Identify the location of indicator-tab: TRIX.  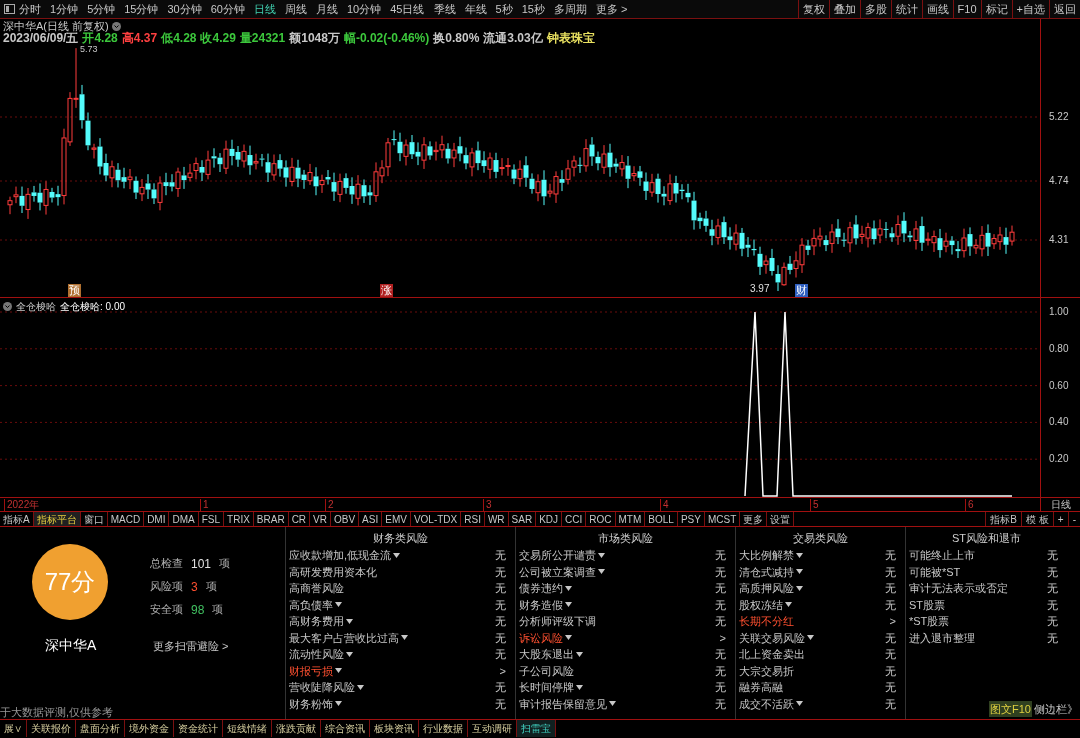
(239, 519).